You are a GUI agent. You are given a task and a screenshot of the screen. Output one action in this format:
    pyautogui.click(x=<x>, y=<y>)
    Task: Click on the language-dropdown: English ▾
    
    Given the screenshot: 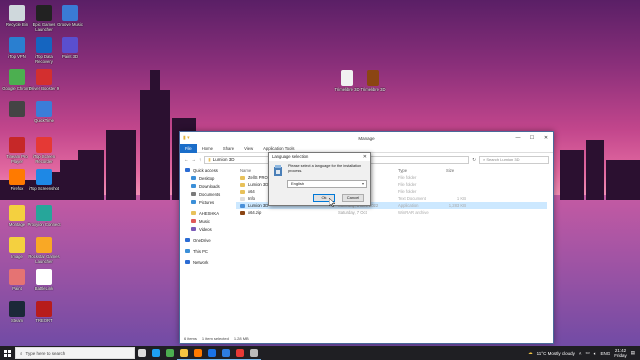 What is the action you would take?
    pyautogui.click(x=327, y=184)
    